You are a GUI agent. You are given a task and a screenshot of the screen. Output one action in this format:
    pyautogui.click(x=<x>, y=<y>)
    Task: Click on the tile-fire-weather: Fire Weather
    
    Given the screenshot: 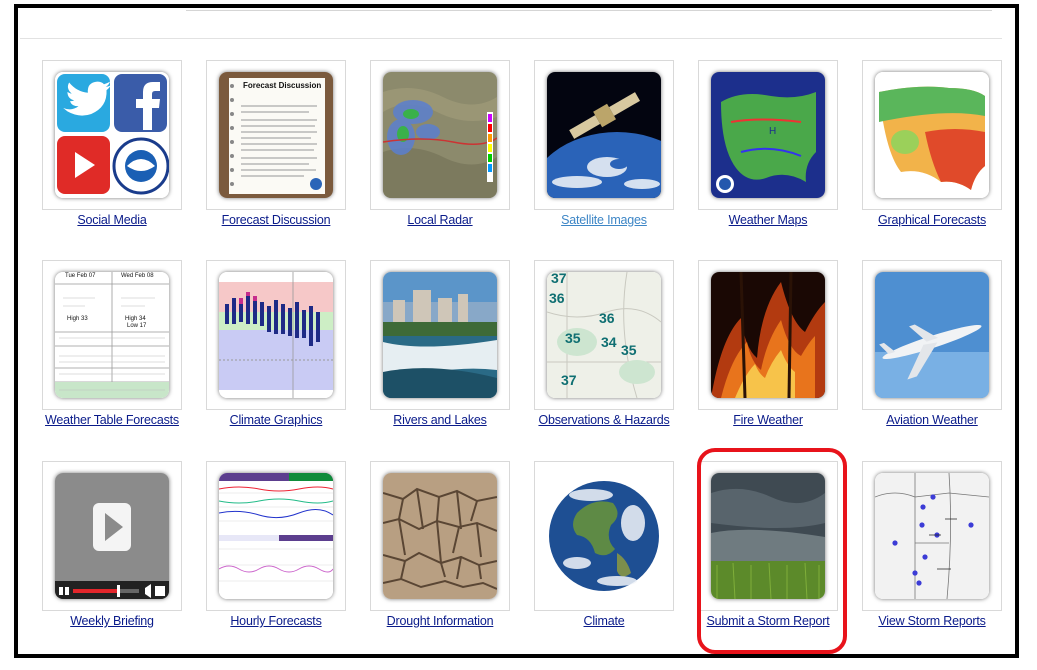 What is the action you would take?
    pyautogui.click(x=768, y=350)
    